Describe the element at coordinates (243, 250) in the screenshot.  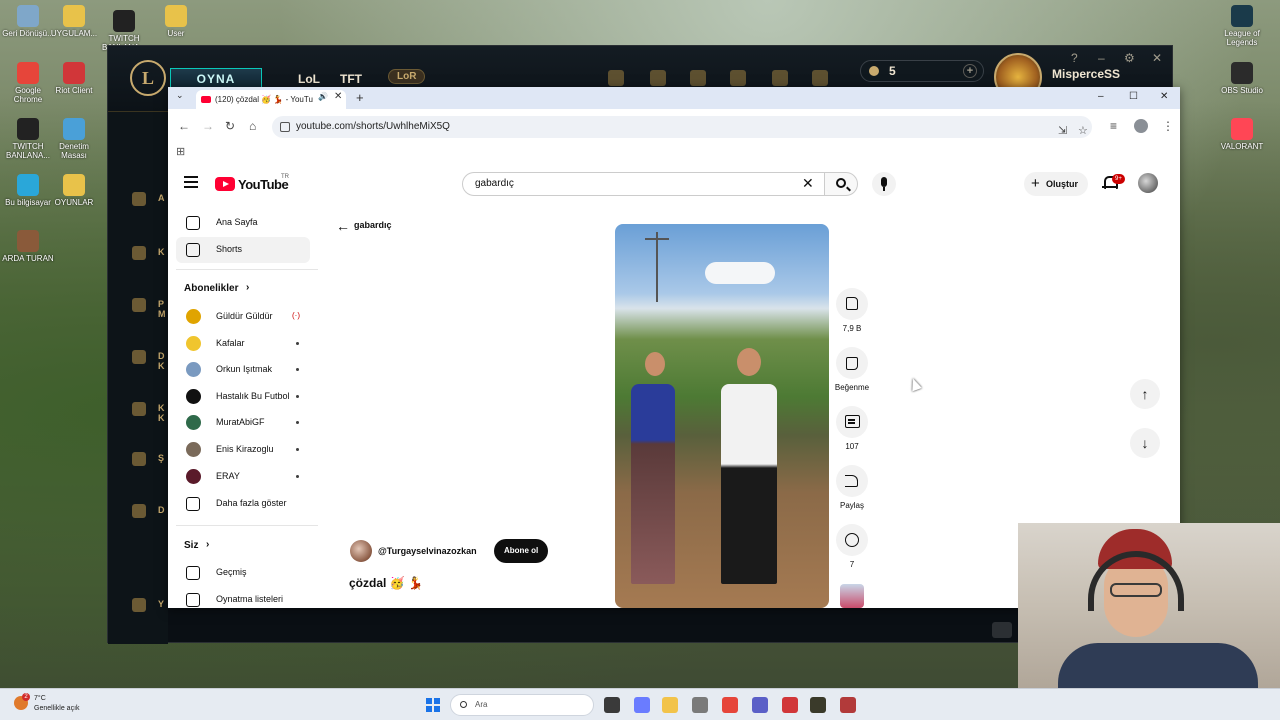
I see `sidebar-item: Shorts` at that location.